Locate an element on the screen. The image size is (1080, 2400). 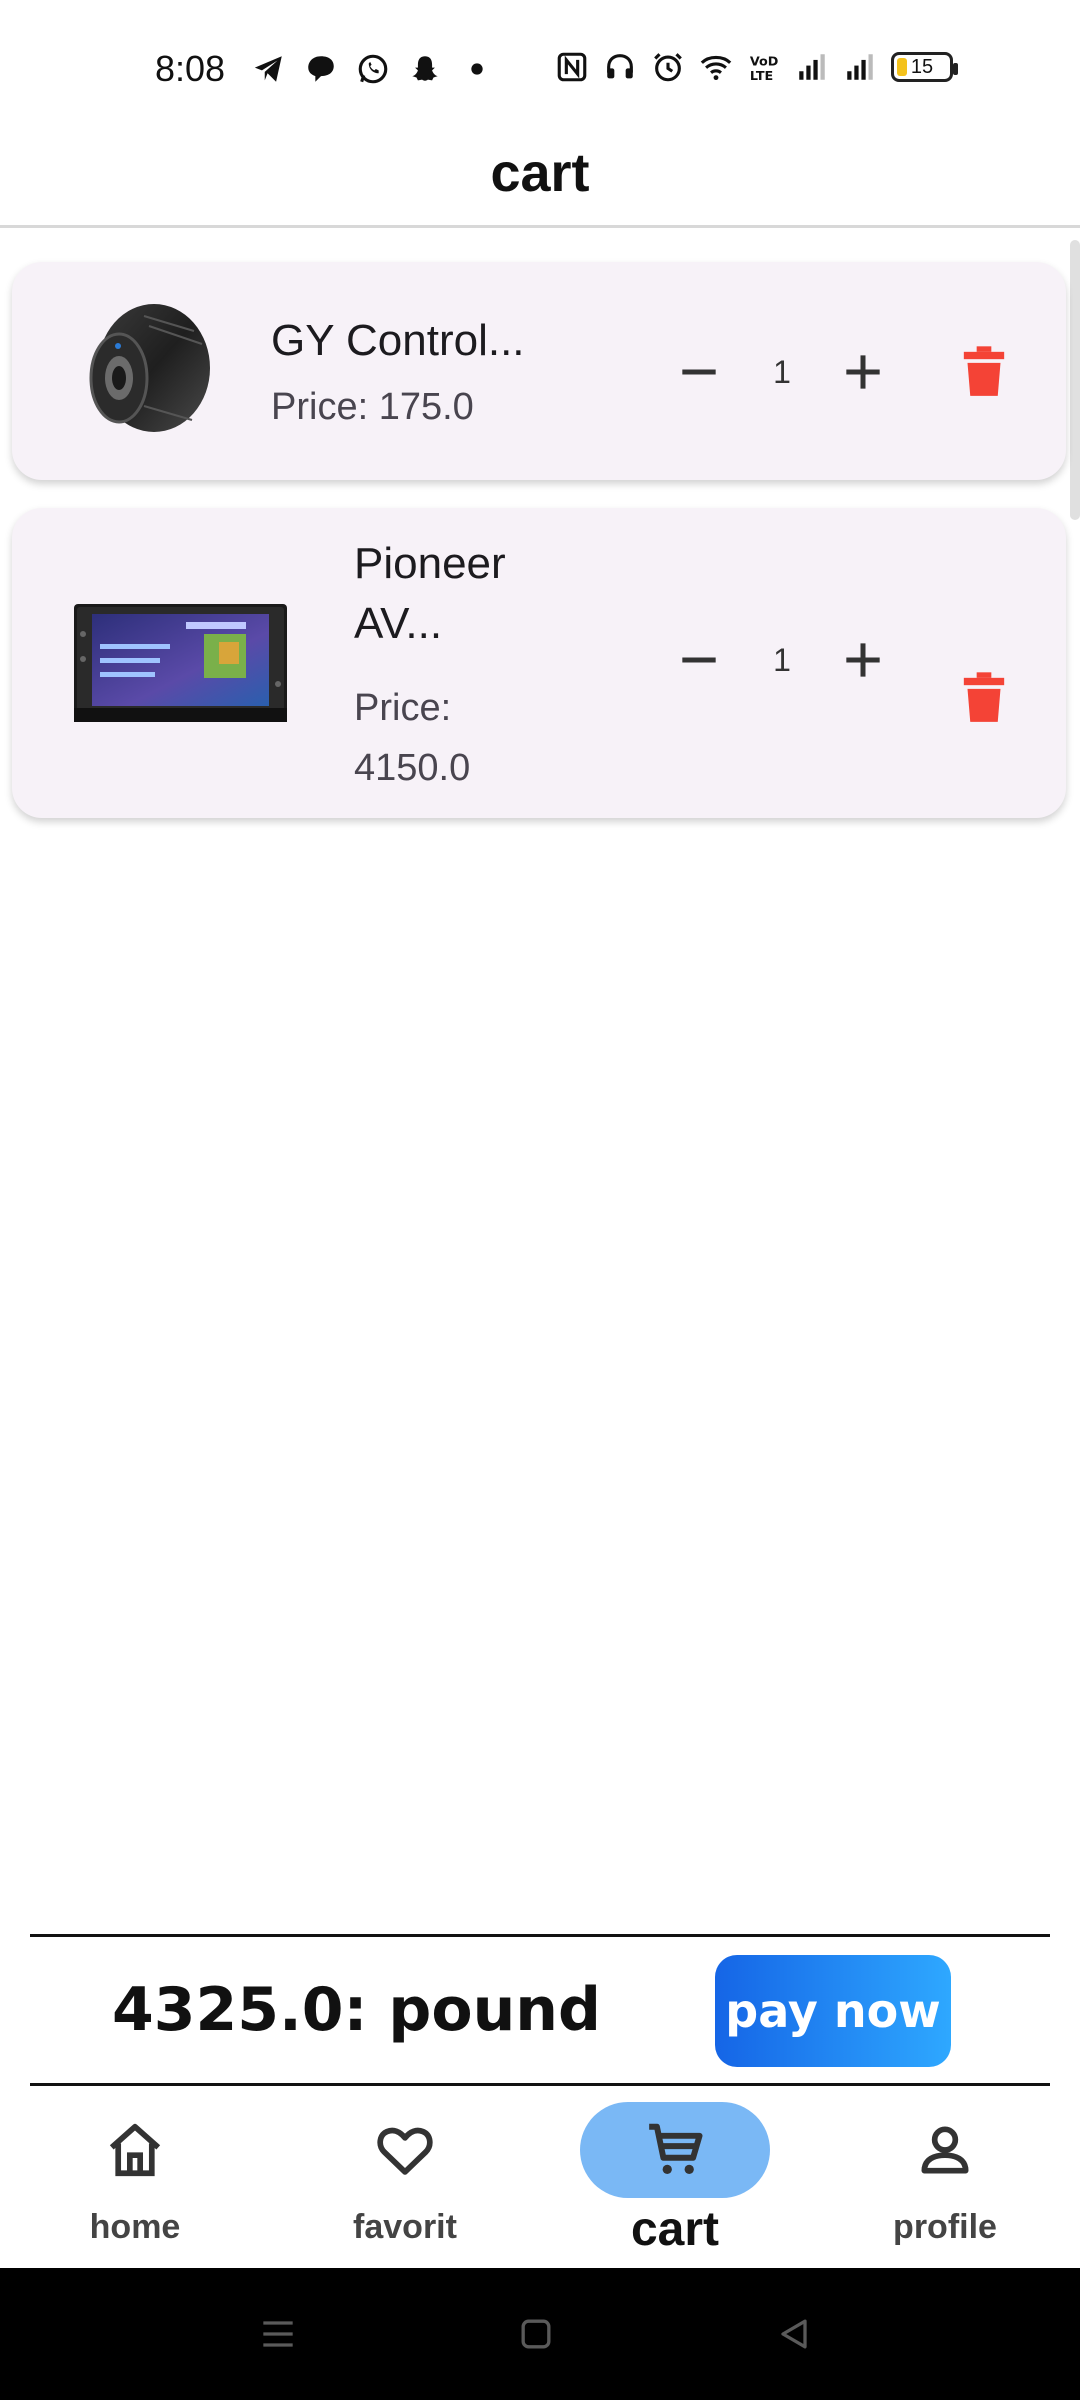
nav-cart: cart is located at coordinates (675, 2179).